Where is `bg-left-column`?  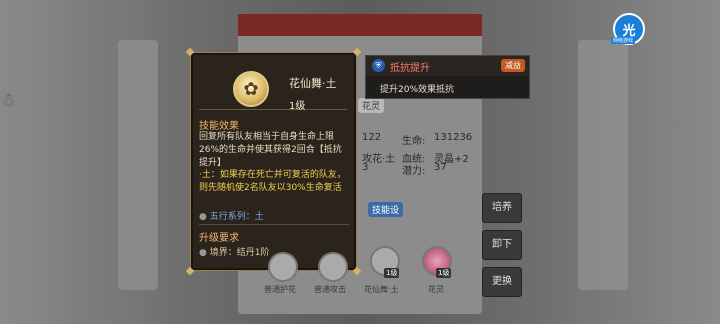
bg-left-column is located at coordinates (138, 165).